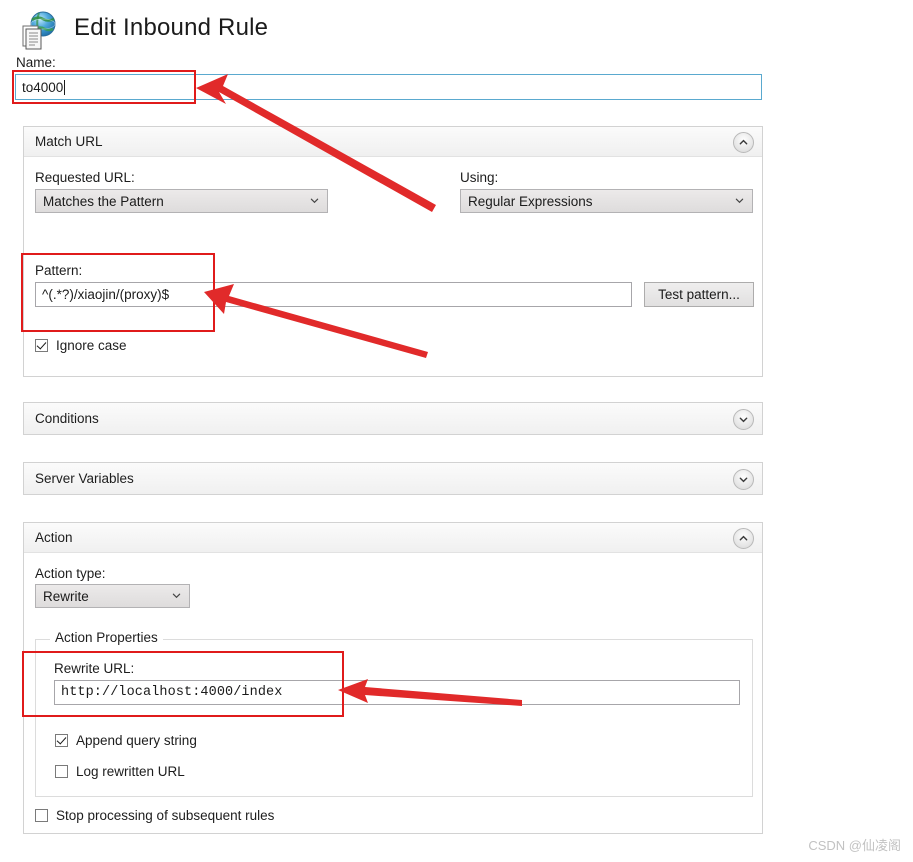 This screenshot has height=862, width=913. Describe the element at coordinates (59, 270) in the screenshot. I see `pattern-label: Pattern:` at that location.